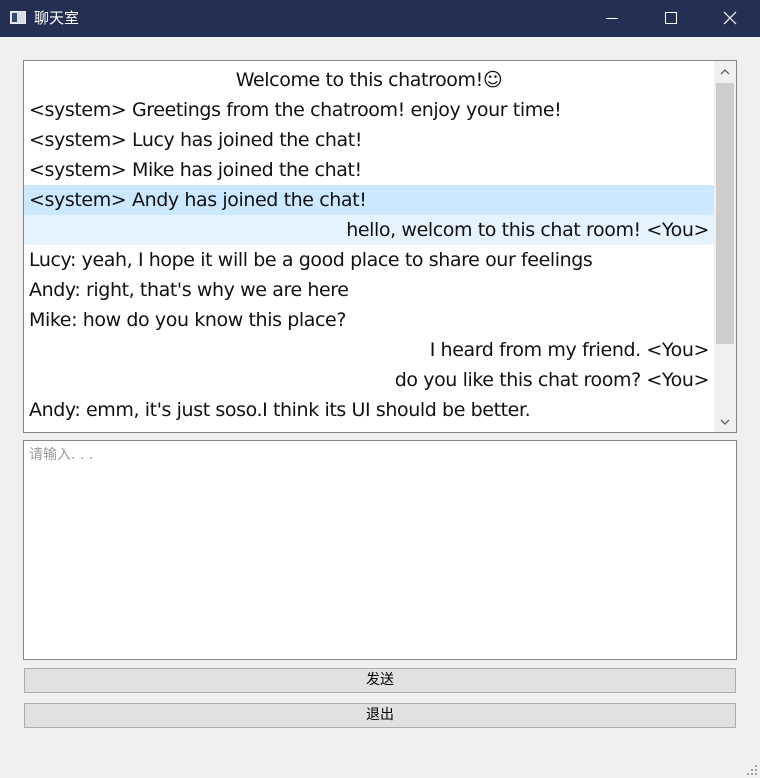 Image resolution: width=760 pixels, height=778 pixels. Describe the element at coordinates (752, 770) in the screenshot. I see `resize-grip-icon` at that location.